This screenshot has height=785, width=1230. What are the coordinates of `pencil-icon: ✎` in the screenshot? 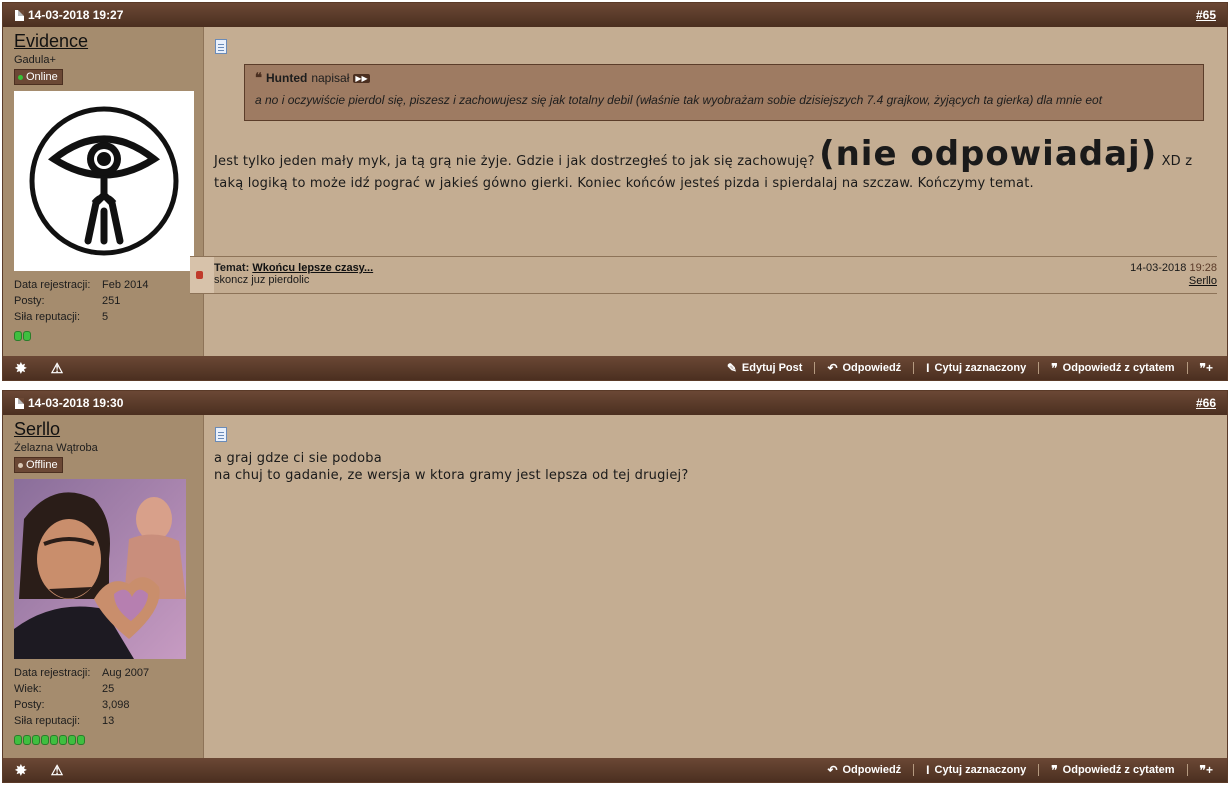 It's located at (731, 368).